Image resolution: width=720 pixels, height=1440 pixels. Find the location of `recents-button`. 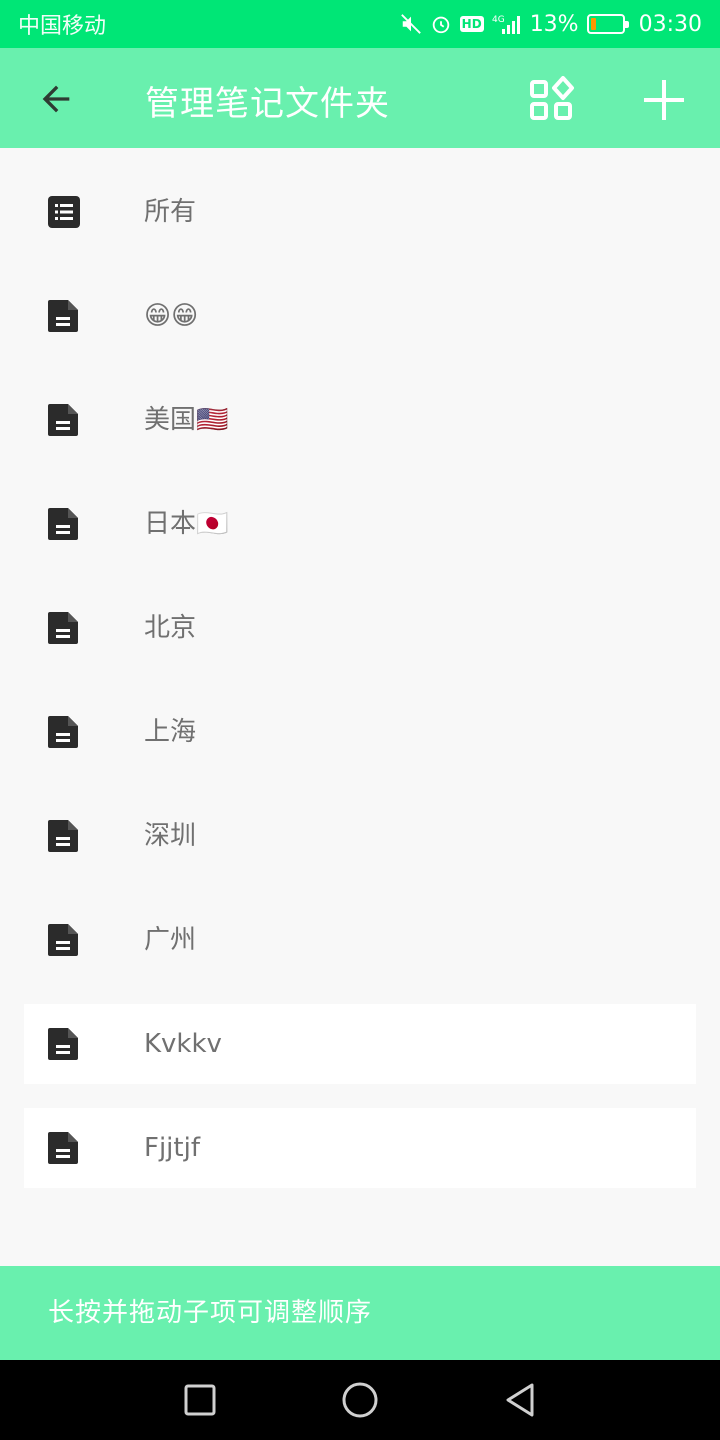

recents-button is located at coordinates (200, 1400).